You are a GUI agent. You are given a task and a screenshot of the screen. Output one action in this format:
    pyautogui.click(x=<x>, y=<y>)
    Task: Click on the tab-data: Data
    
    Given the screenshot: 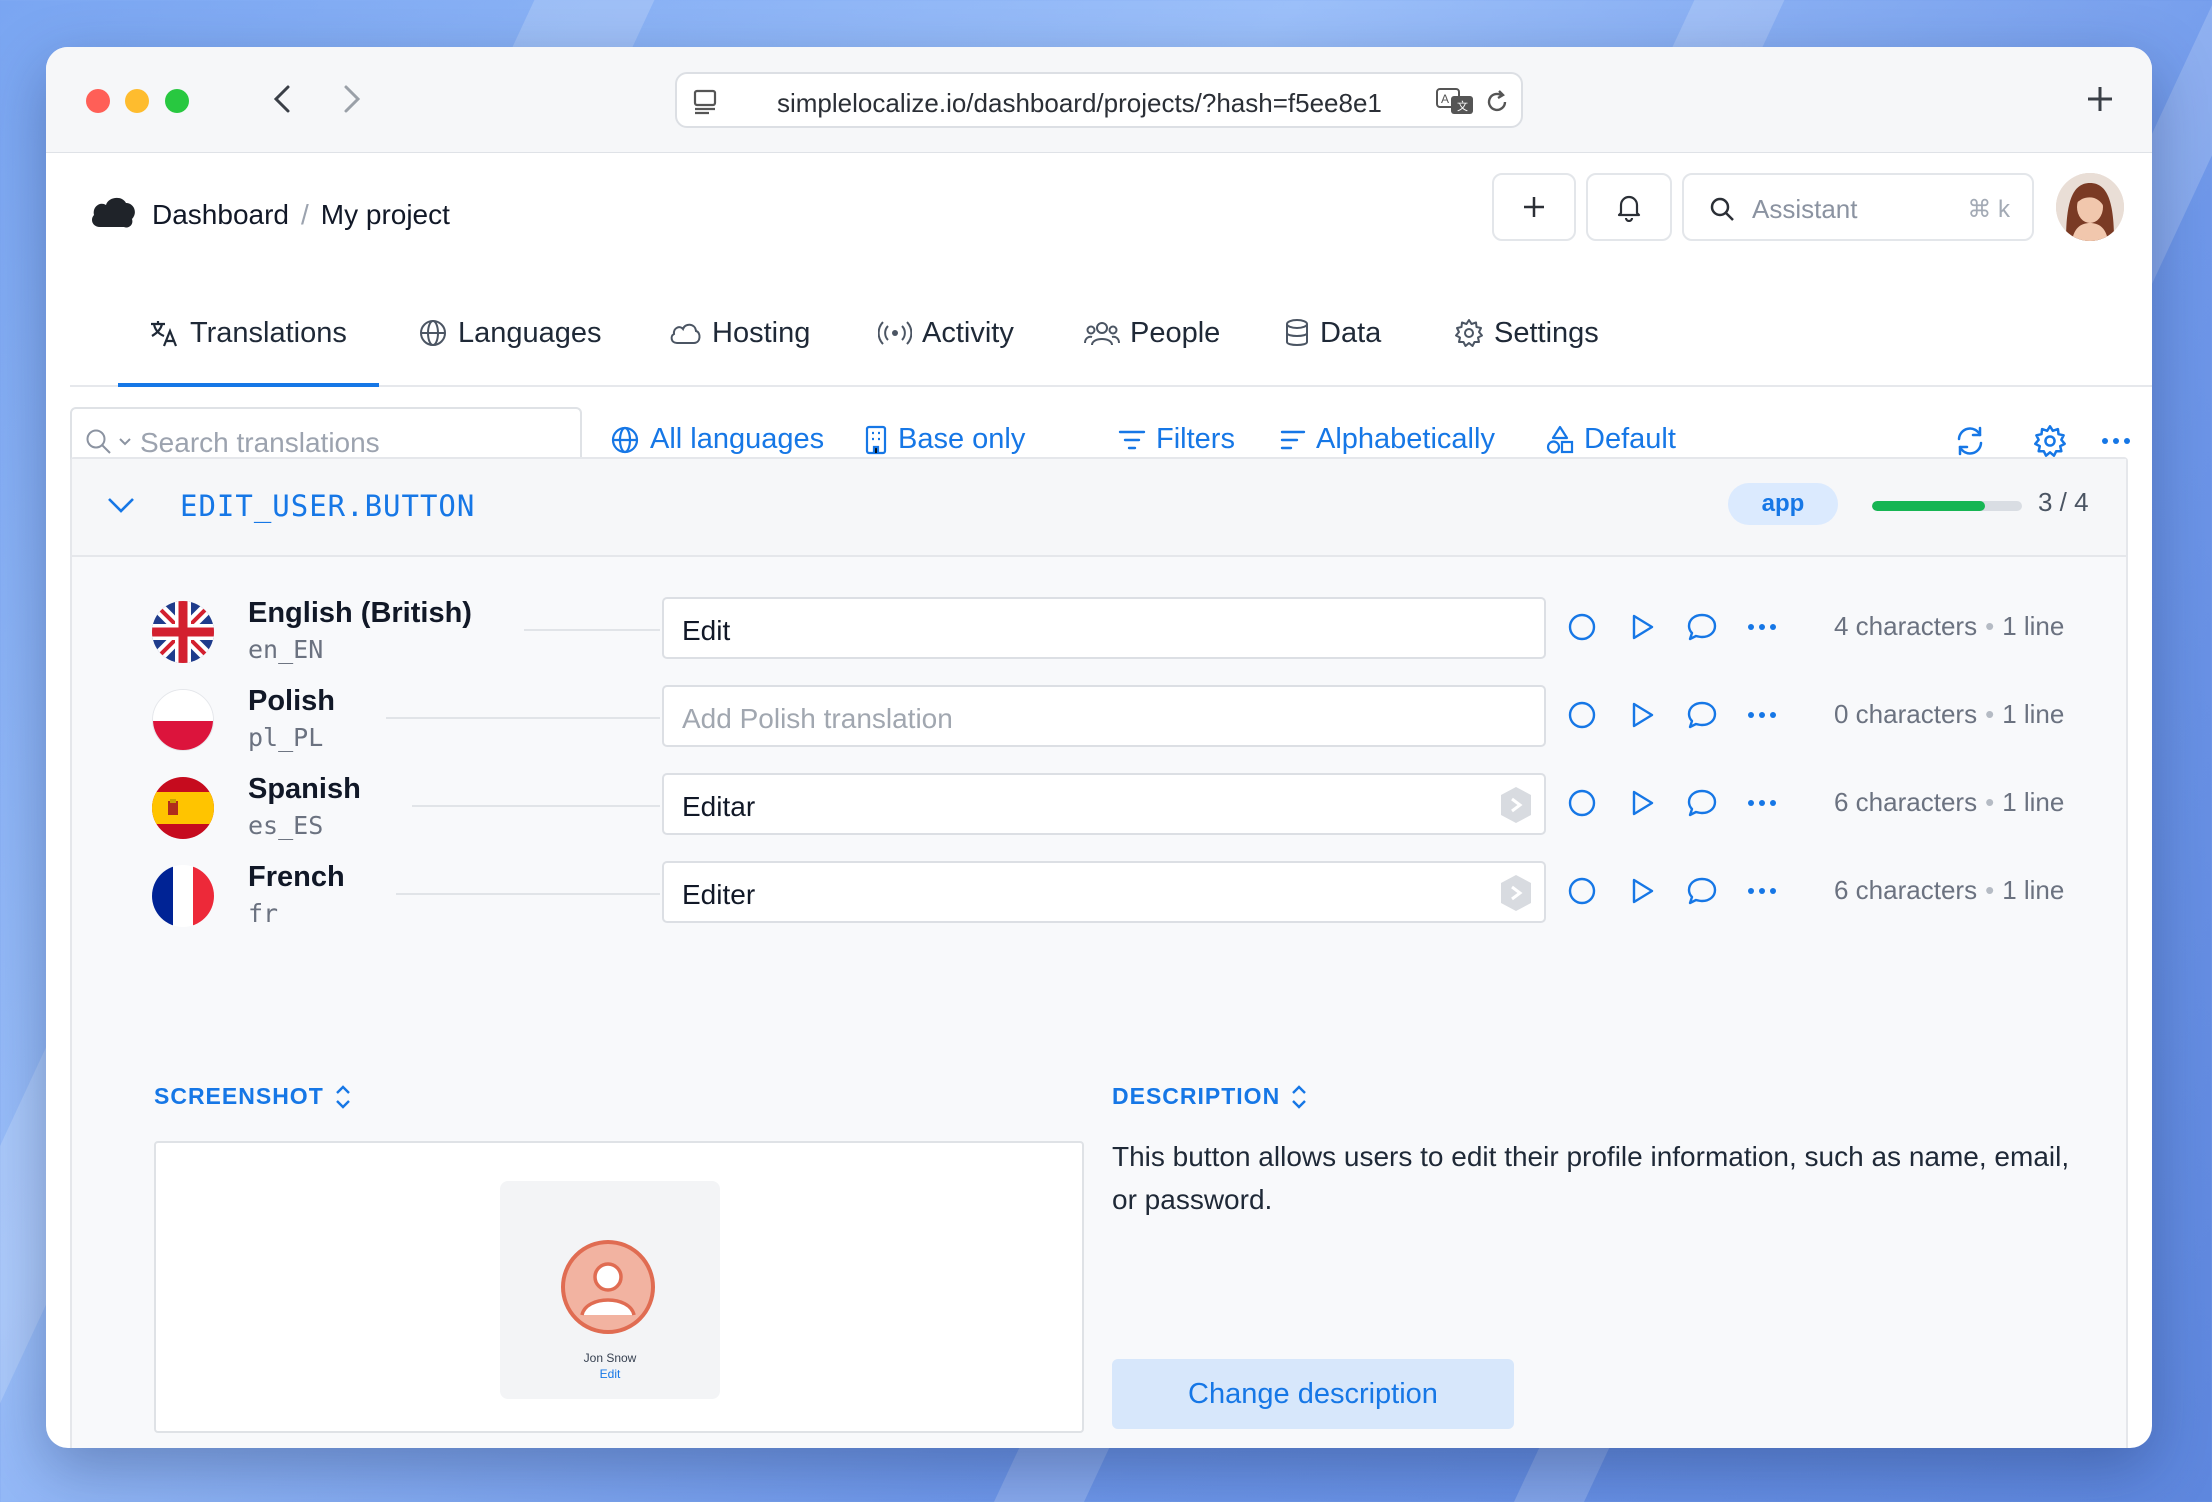 What is the action you would take?
    pyautogui.click(x=1332, y=333)
    